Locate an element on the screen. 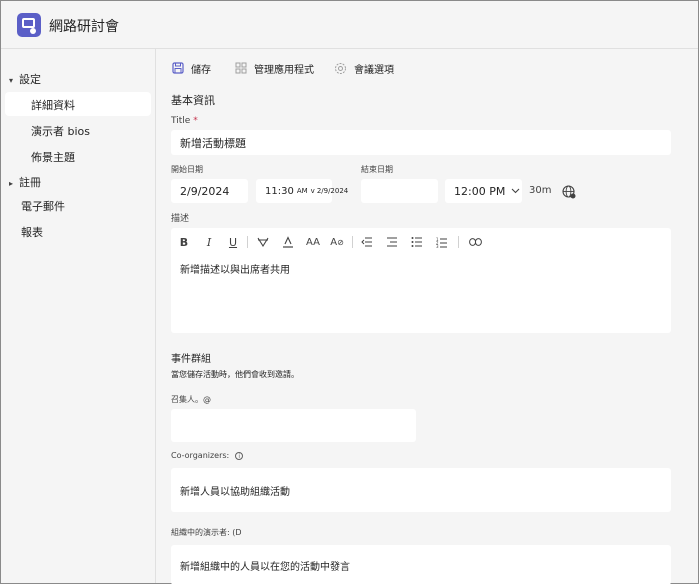  app-header: 網路研討會 is located at coordinates (349, 25).